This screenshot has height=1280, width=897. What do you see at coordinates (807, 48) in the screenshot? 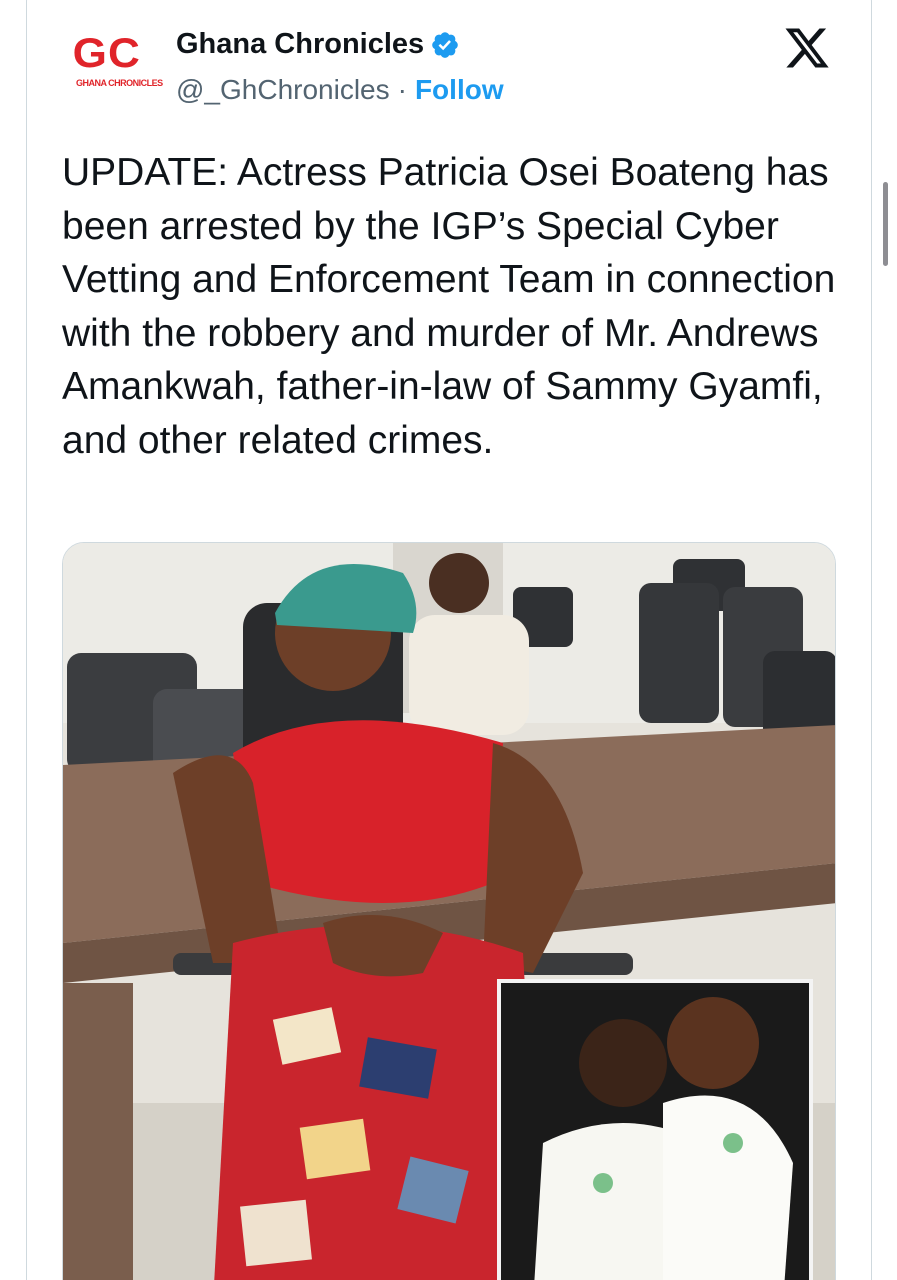
I see `x-logo-icon` at bounding box center [807, 48].